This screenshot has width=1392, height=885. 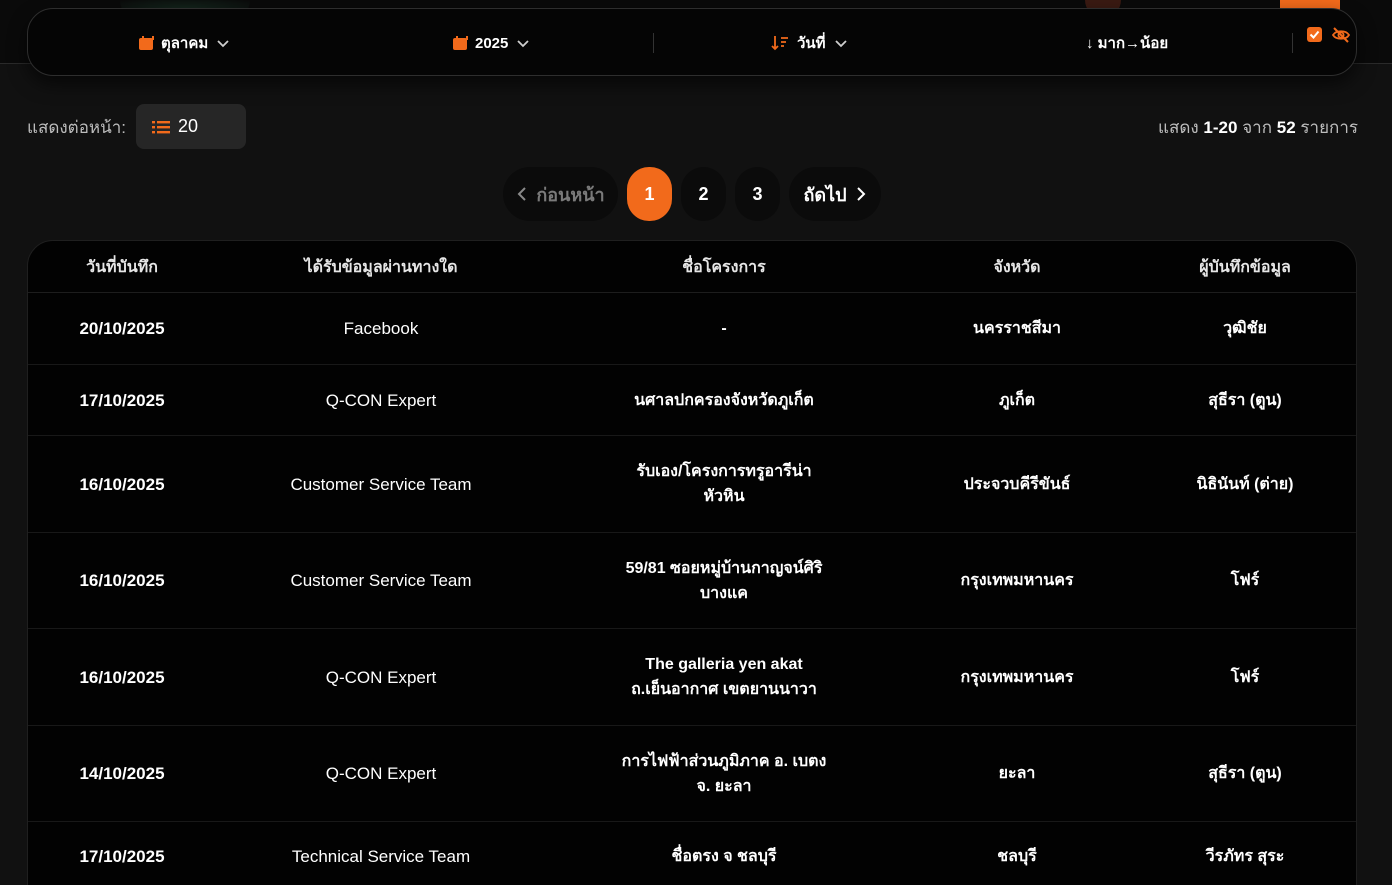 What do you see at coordinates (1220, 127) in the screenshot?
I see `summary-range: 1-20` at bounding box center [1220, 127].